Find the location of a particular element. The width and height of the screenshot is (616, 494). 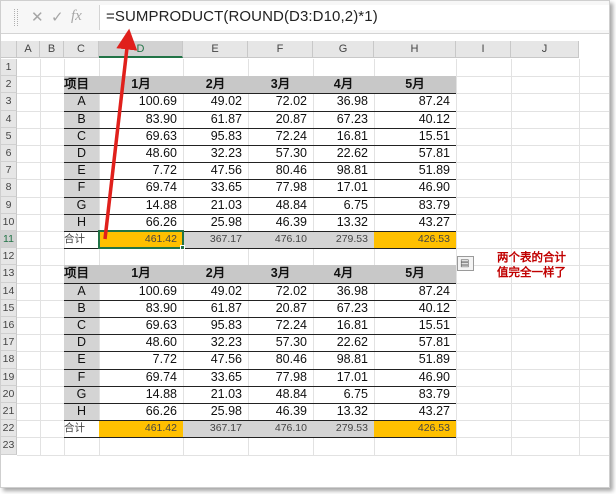

row-header-2: 2 is located at coordinates (9, 85).